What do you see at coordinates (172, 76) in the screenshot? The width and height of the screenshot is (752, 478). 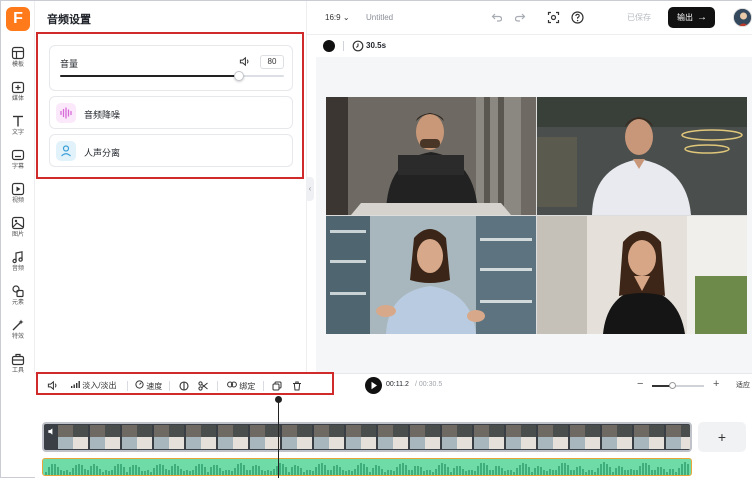 I see `volume-slider` at bounding box center [172, 76].